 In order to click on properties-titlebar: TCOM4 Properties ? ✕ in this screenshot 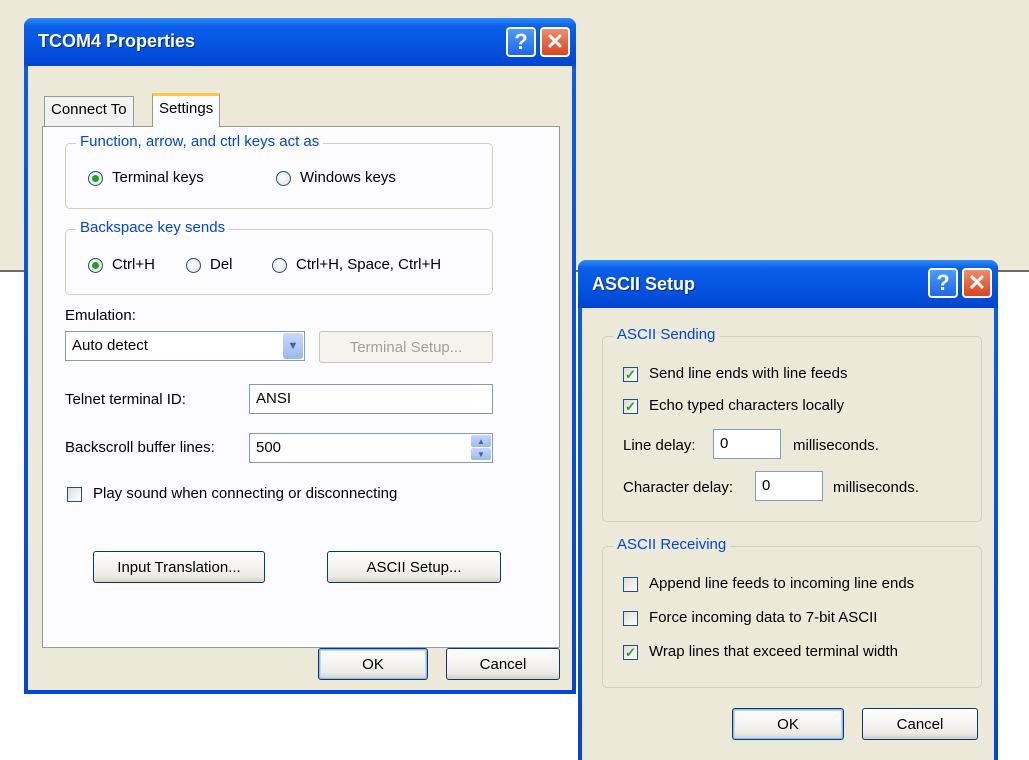, I will do `click(300, 42)`.